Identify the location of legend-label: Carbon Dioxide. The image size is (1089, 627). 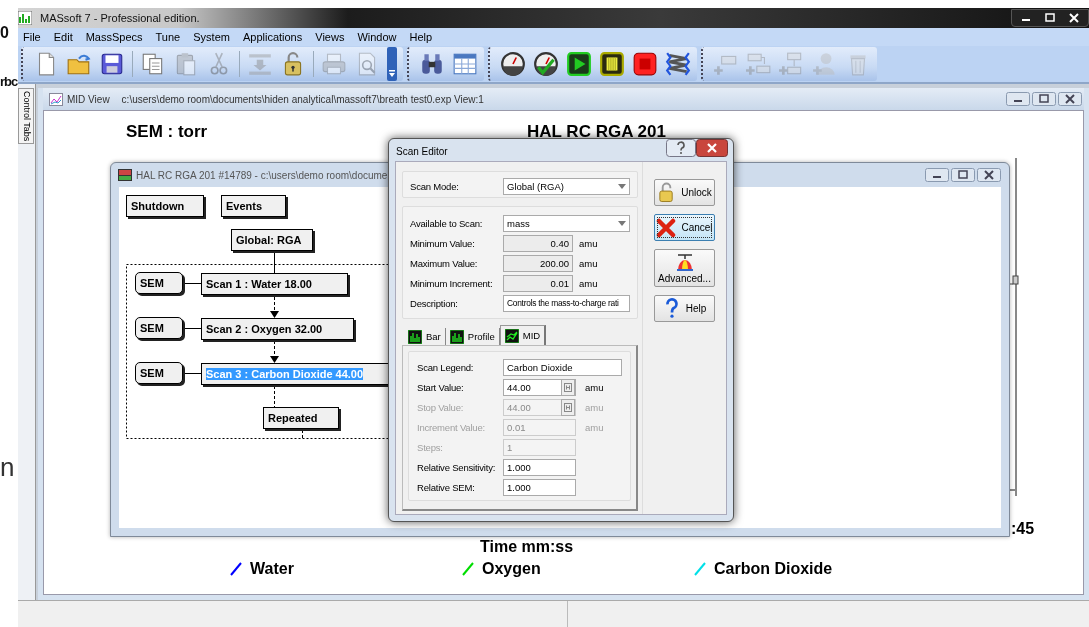
(773, 569).